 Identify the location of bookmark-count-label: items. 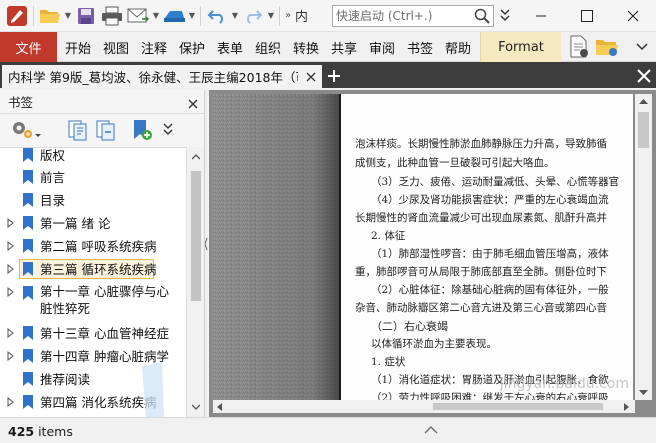
(55, 431).